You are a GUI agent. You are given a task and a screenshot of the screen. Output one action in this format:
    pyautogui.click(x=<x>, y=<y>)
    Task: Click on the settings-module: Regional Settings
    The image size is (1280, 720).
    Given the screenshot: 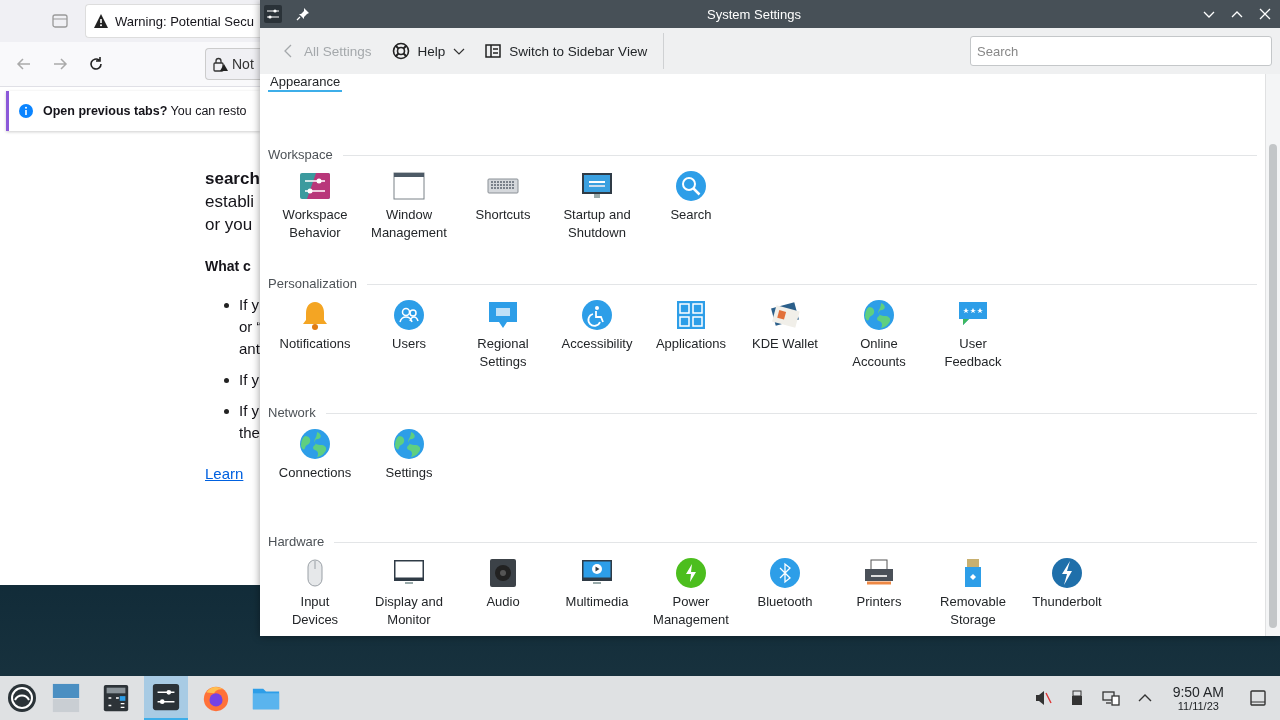 What is the action you would take?
    pyautogui.click(x=503, y=335)
    